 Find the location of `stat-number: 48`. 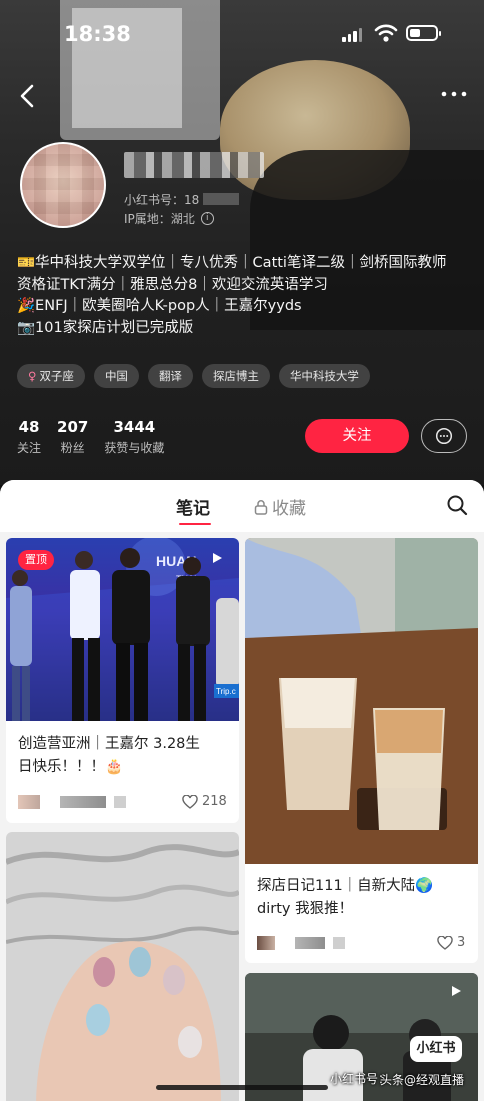

stat-number: 48 is located at coordinates (29, 427).